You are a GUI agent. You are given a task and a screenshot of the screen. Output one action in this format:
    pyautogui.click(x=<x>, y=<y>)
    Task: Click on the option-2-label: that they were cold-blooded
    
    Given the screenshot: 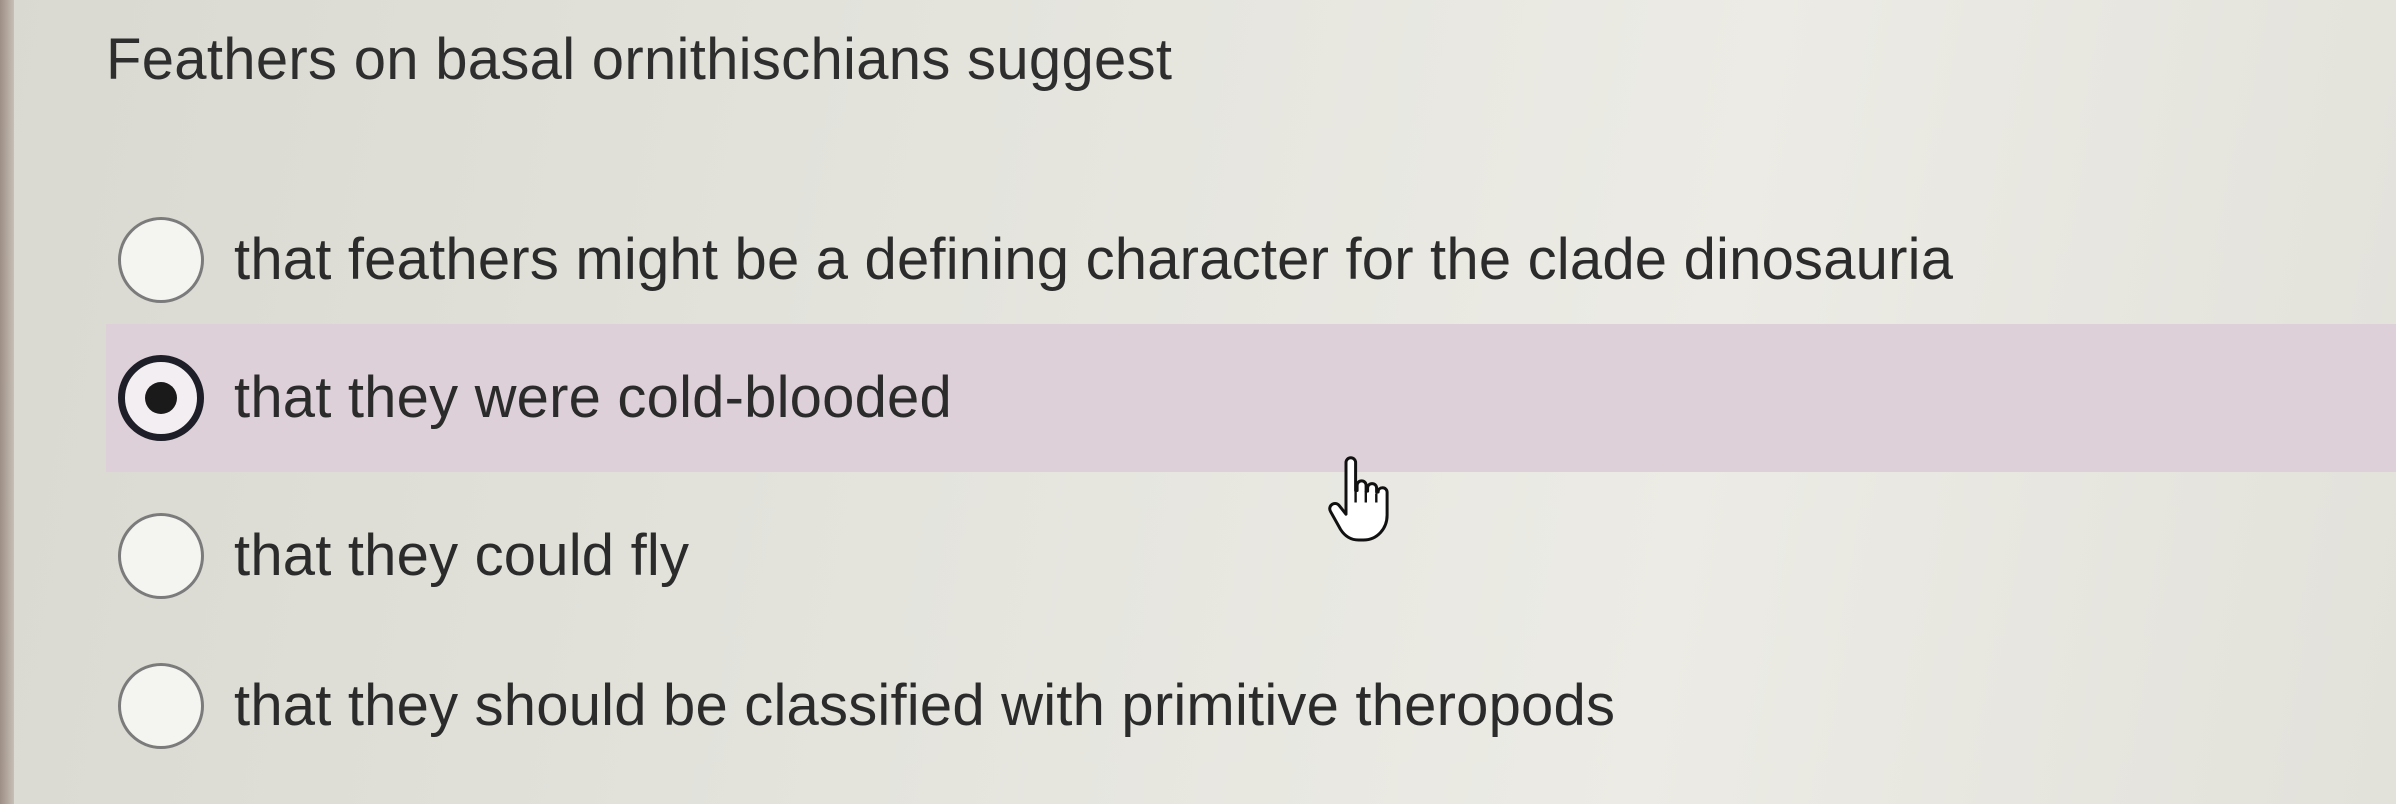 What is the action you would take?
    pyautogui.click(x=593, y=398)
    